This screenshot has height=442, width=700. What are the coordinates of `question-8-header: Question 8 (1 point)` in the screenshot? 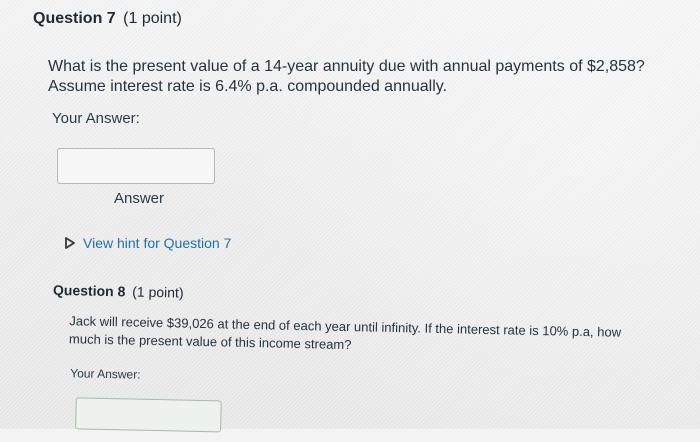 It's located at (118, 291).